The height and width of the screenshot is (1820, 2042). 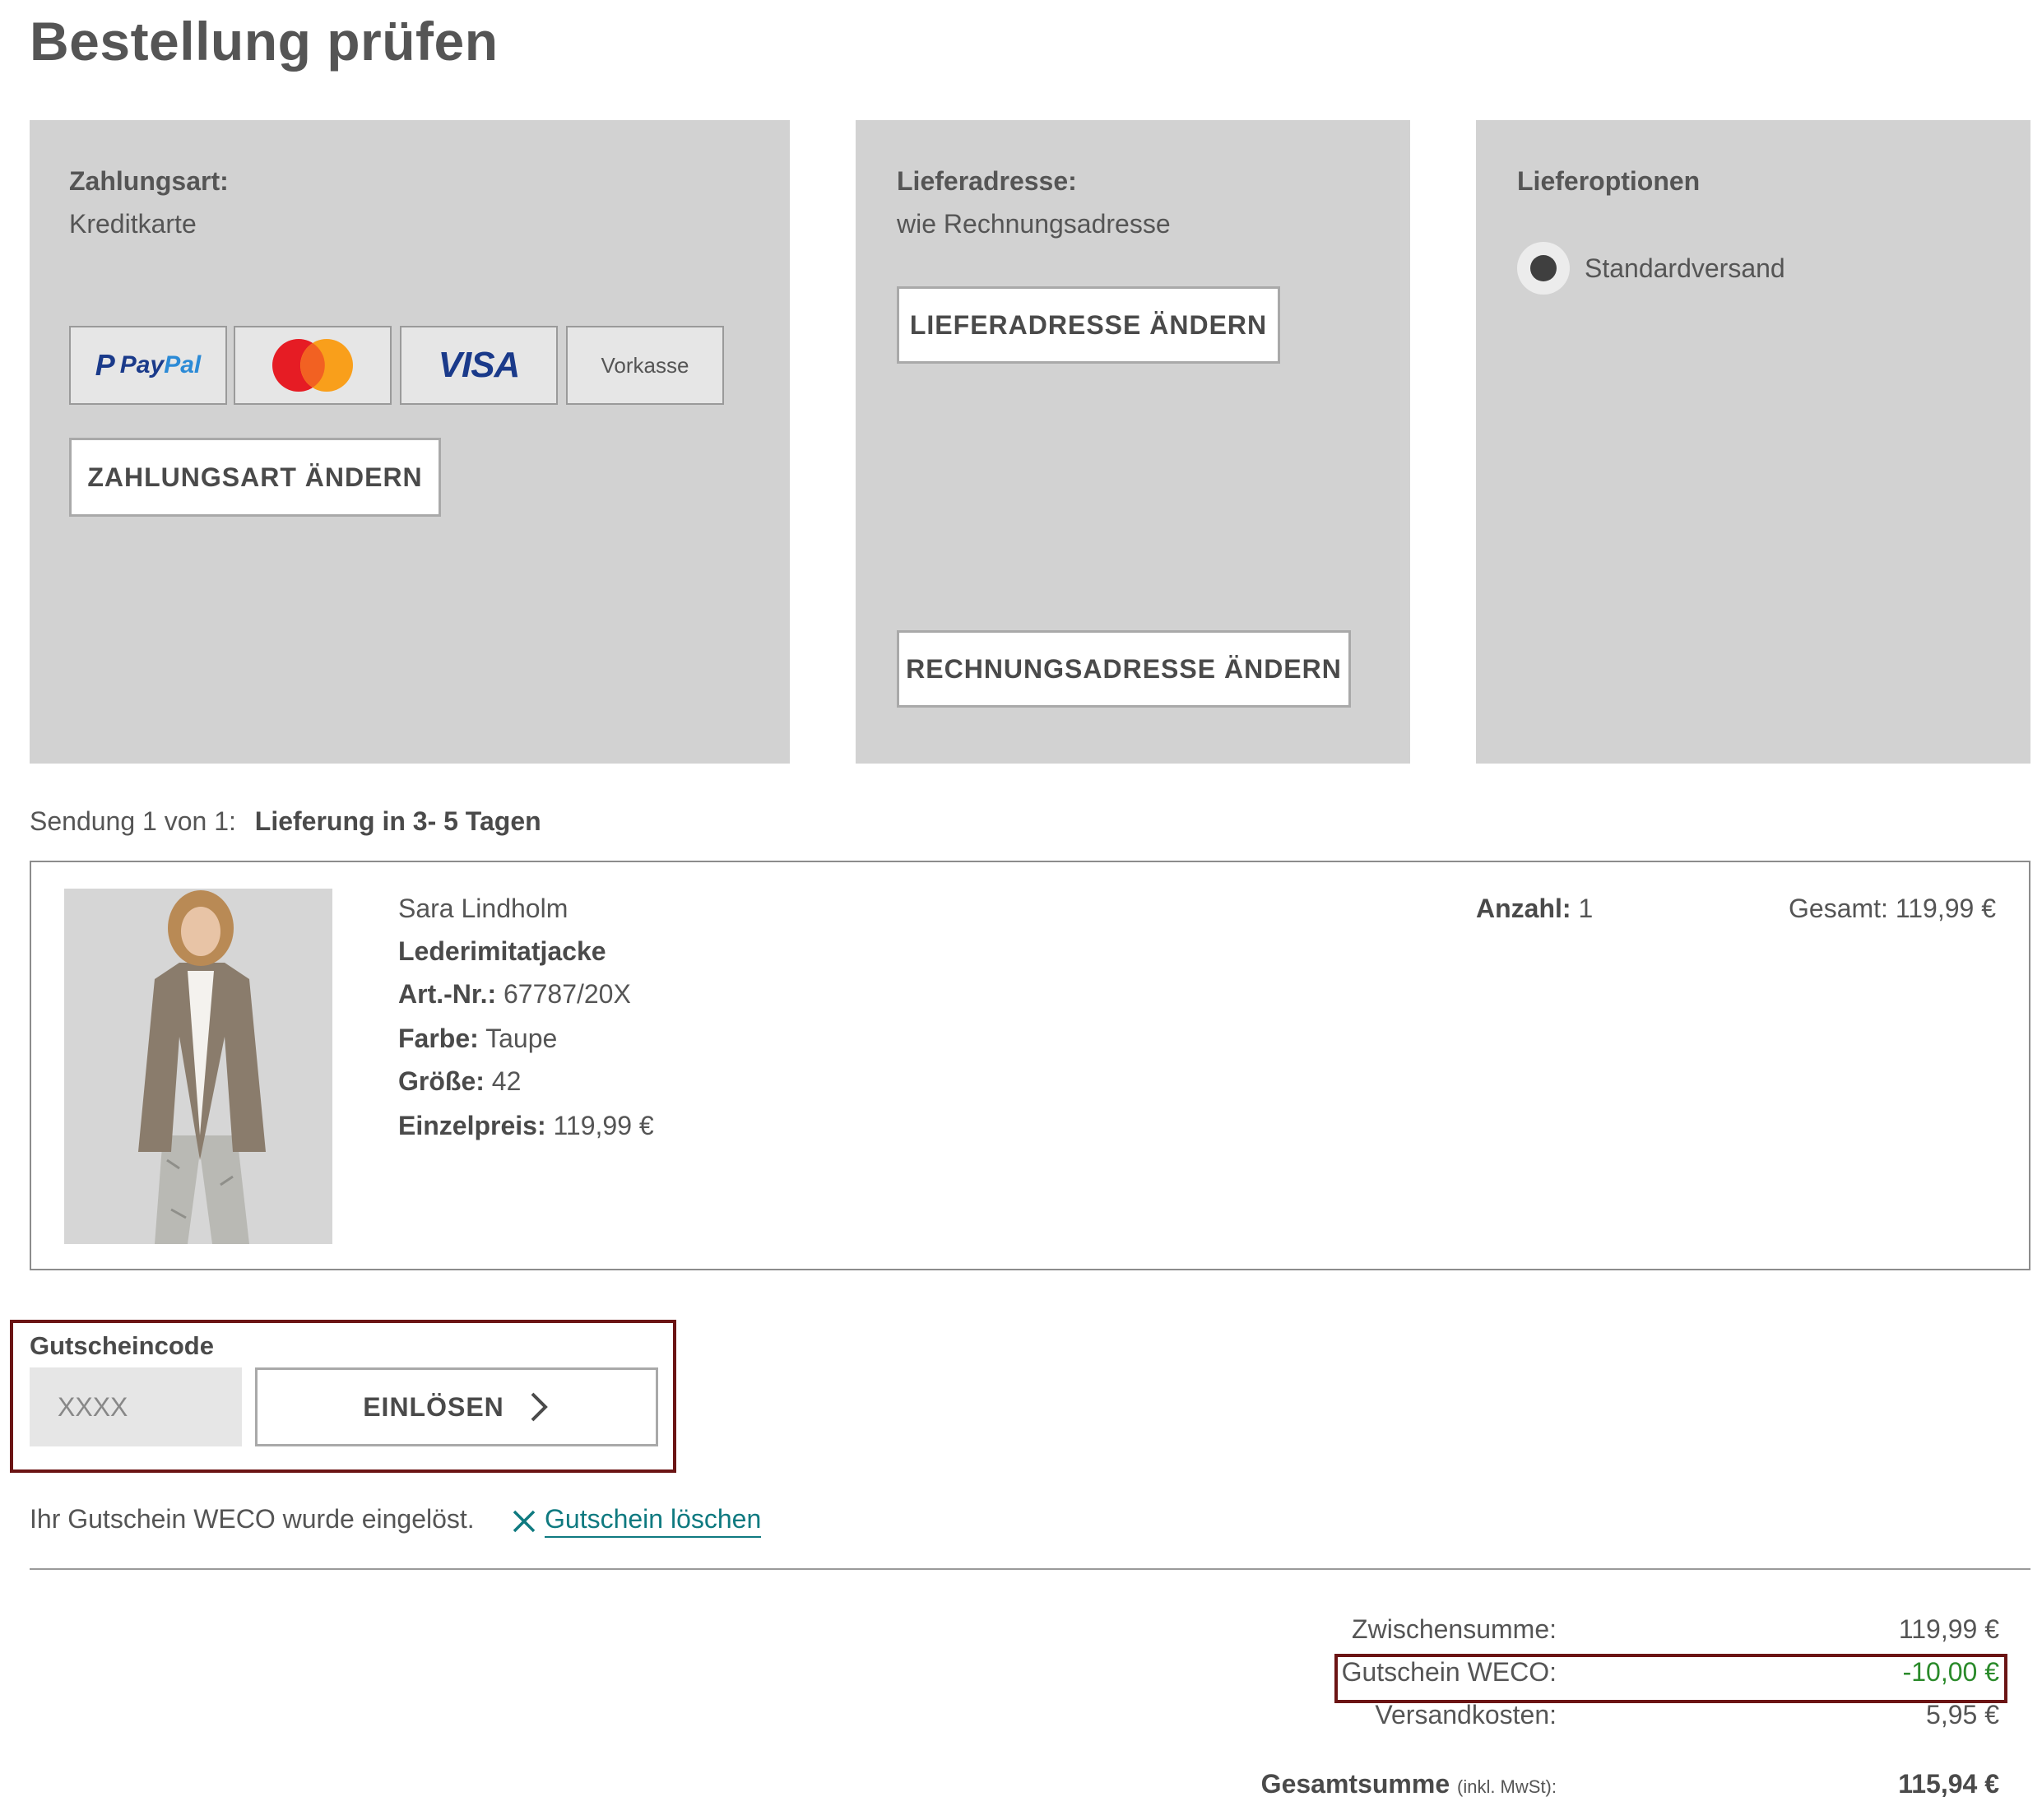 What do you see at coordinates (1454, 1629) in the screenshot?
I see `subtotal-label: Zwischensumme:` at bounding box center [1454, 1629].